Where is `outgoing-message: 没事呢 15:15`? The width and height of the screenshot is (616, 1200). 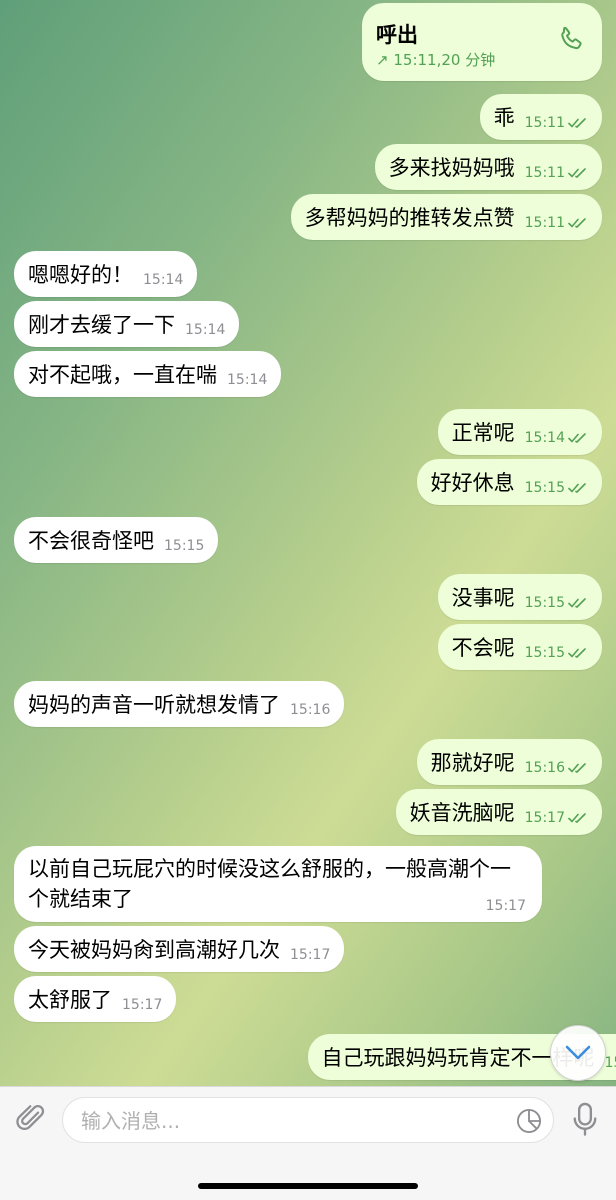 outgoing-message: 没事呢 15:15 is located at coordinates (519, 597).